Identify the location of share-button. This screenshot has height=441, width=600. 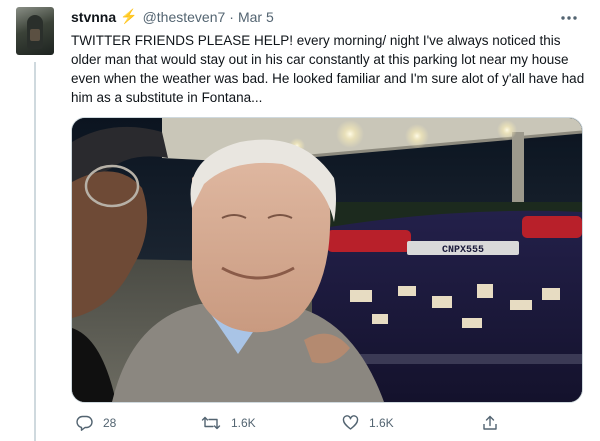
(495, 423).